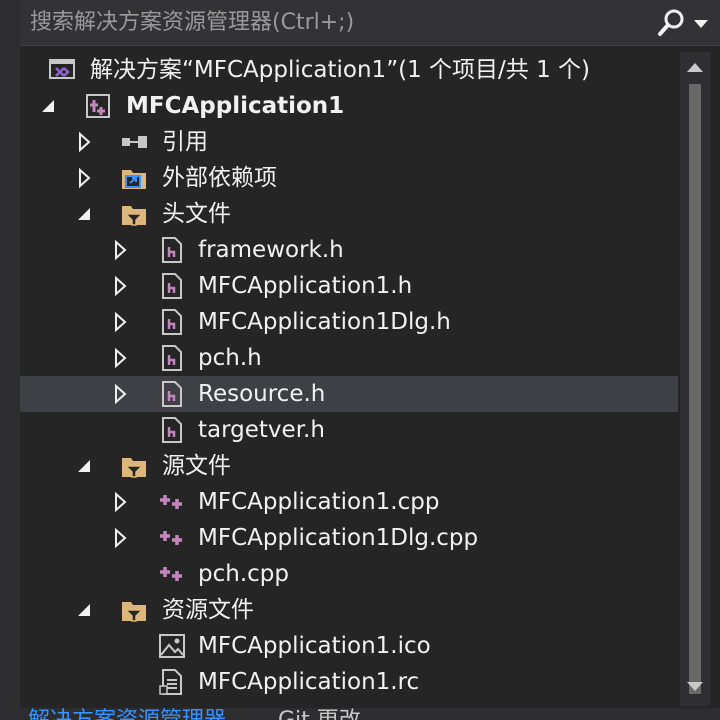  Describe the element at coordinates (349, 574) in the screenshot. I see `tree-row-file: pch.cpp` at that location.